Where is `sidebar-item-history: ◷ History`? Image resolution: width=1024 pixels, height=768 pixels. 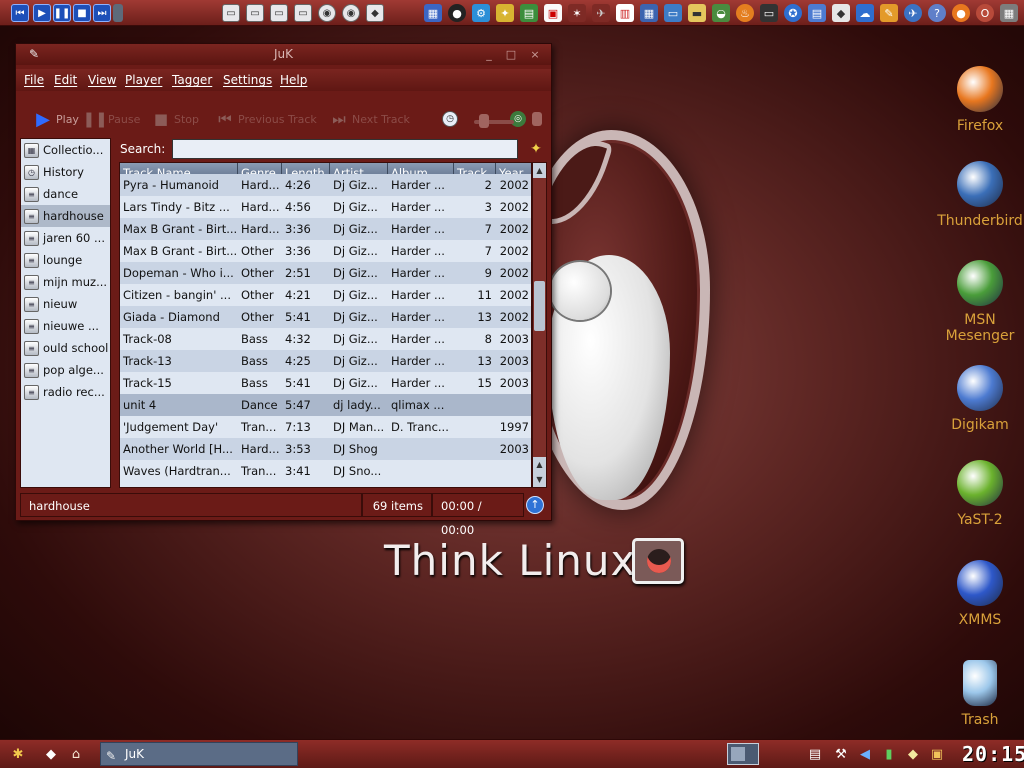
sidebar-item-history: ◷ History is located at coordinates (65, 172).